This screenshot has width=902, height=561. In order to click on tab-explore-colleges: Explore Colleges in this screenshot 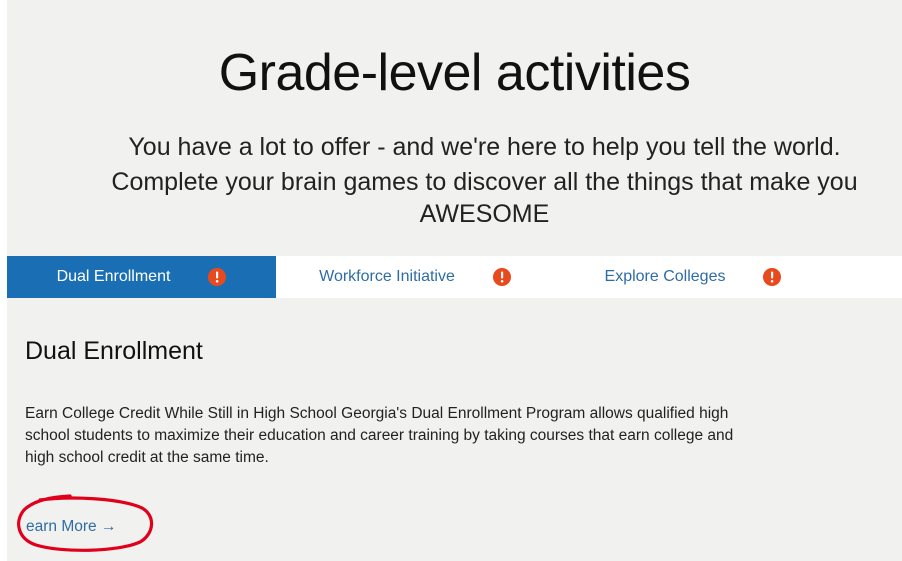, I will do `click(693, 277)`.